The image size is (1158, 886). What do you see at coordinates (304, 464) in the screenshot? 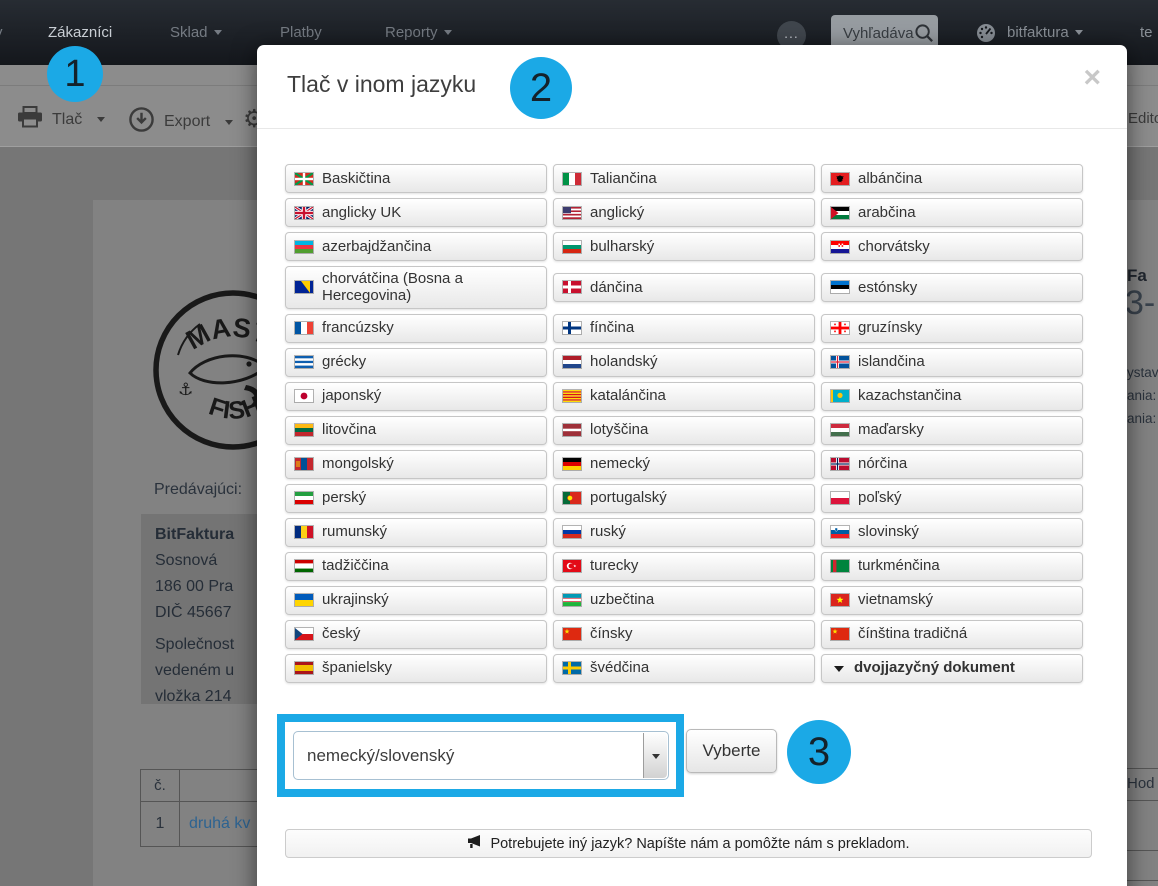
I see `flag-mongolian-icon` at bounding box center [304, 464].